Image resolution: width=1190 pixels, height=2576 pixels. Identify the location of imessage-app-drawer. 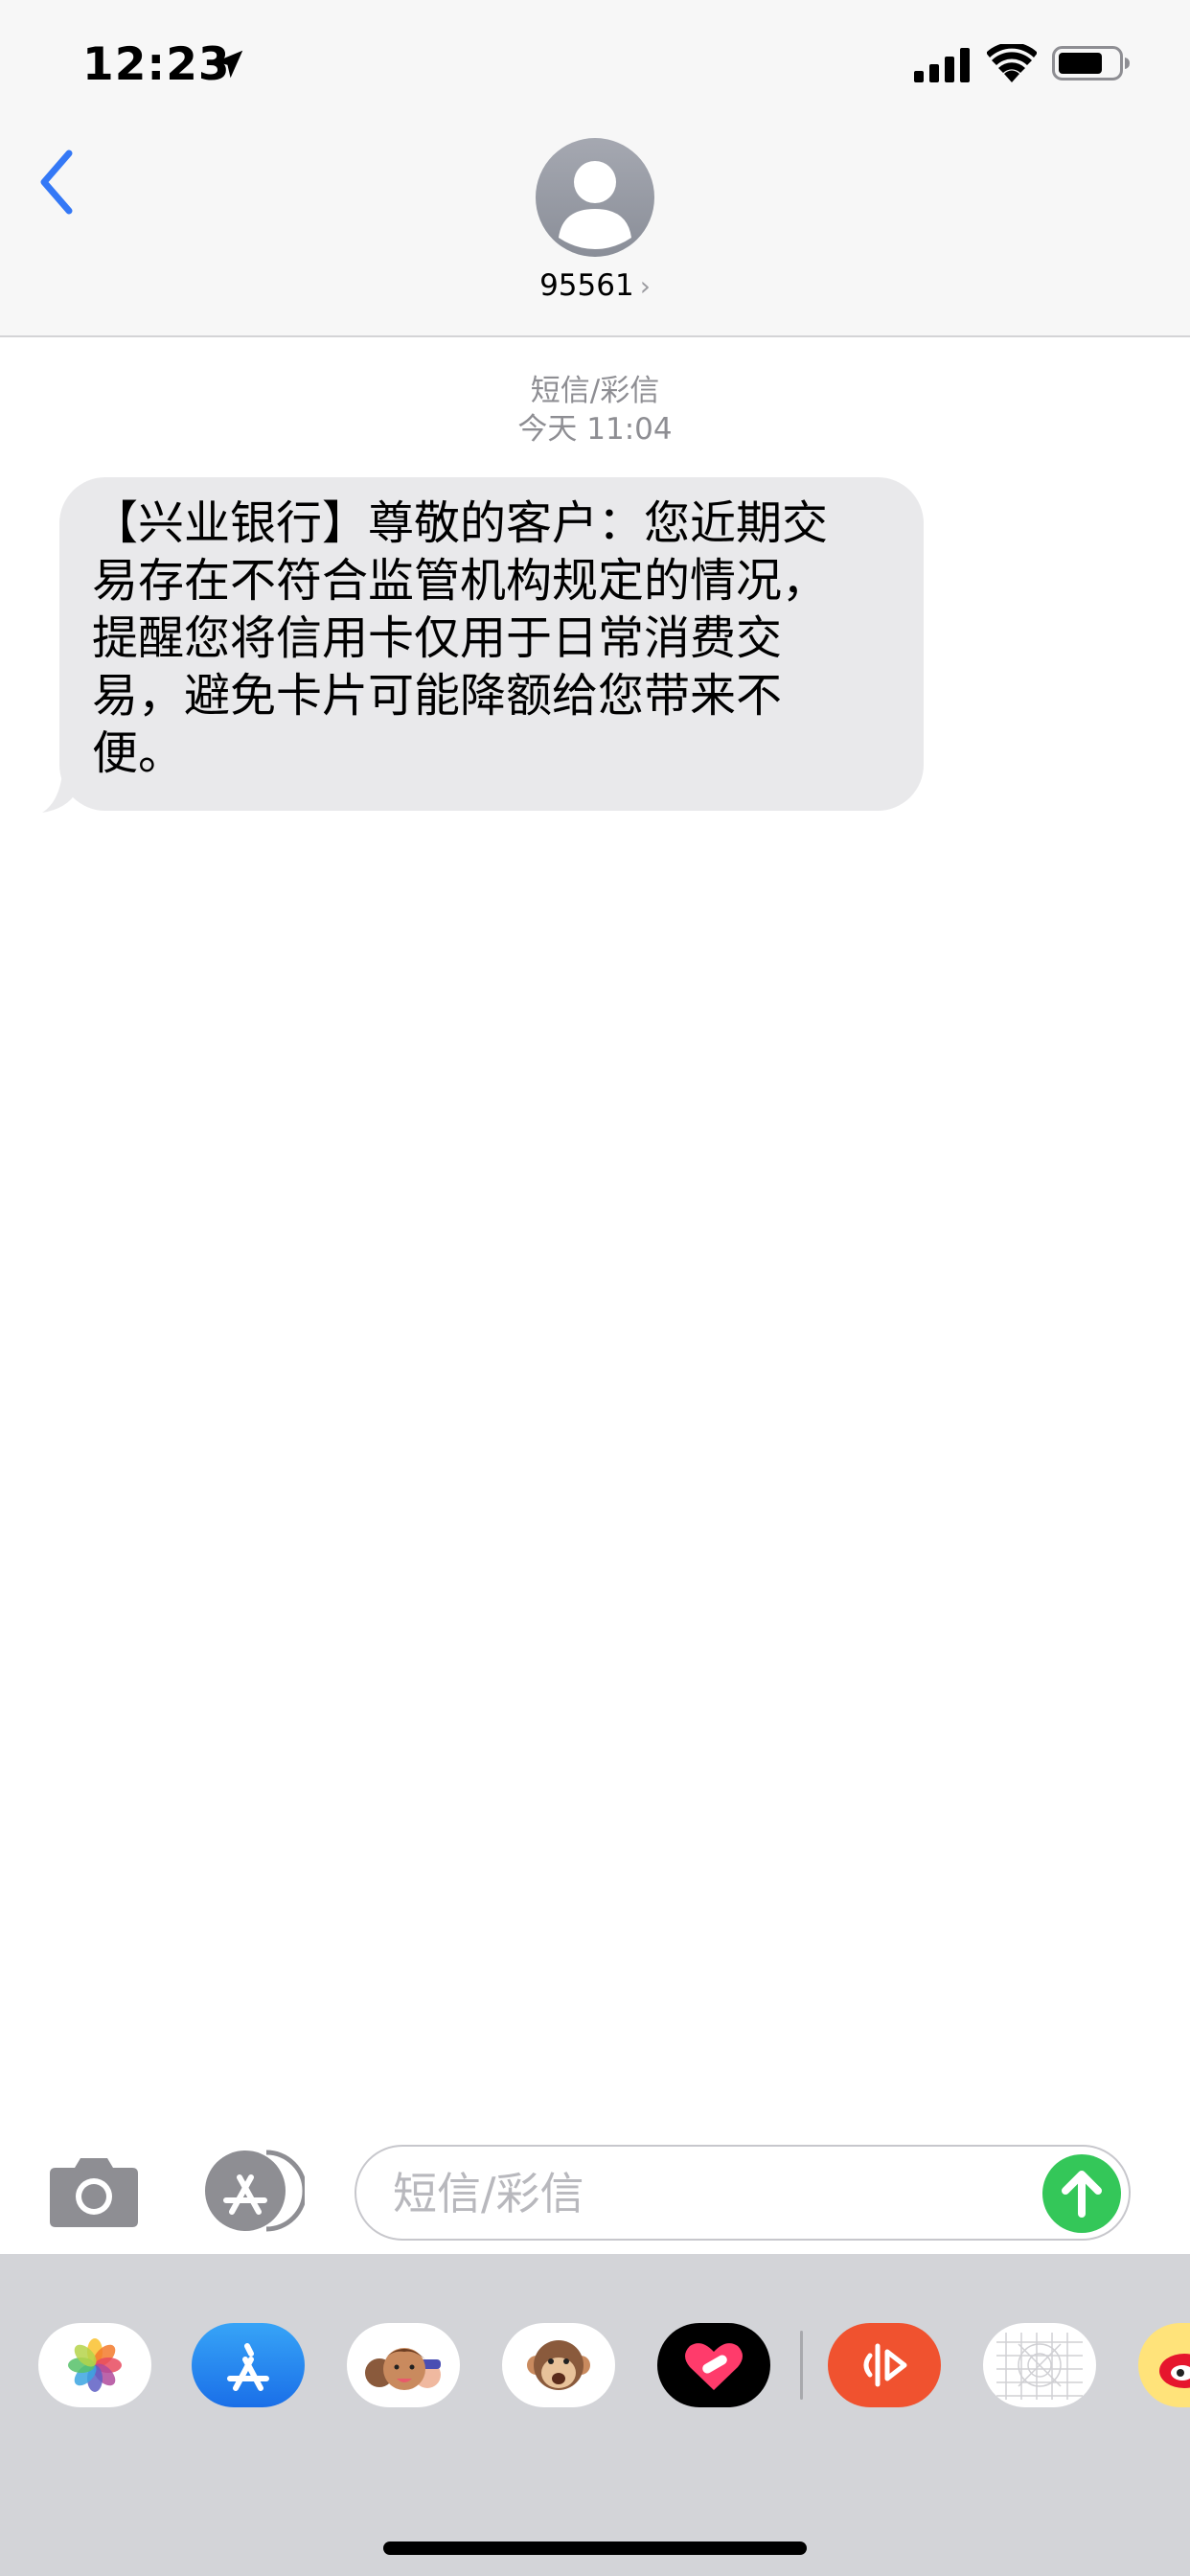
(595, 2415).